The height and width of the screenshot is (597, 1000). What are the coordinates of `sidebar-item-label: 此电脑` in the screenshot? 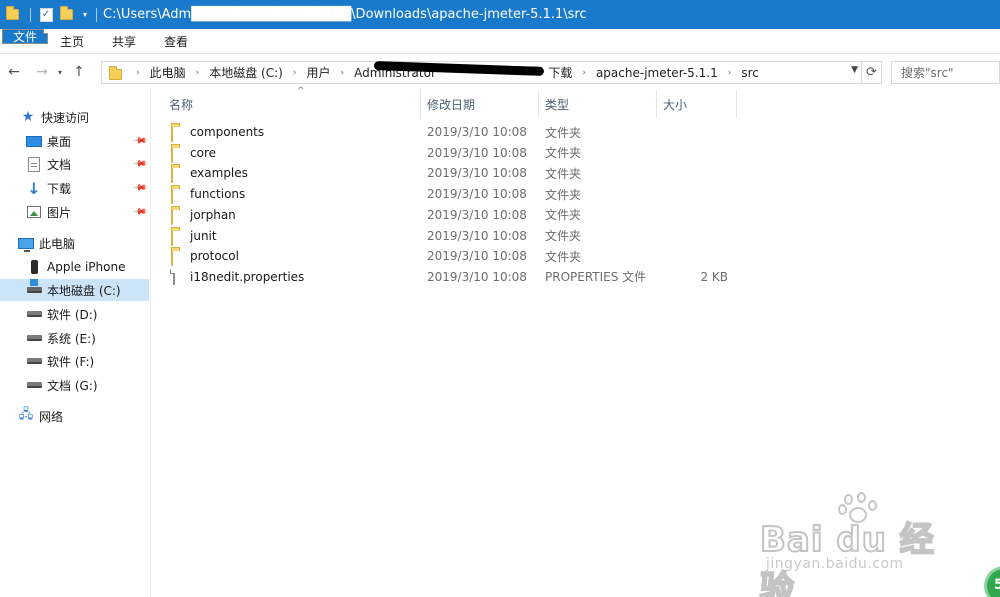 It's located at (57, 243).